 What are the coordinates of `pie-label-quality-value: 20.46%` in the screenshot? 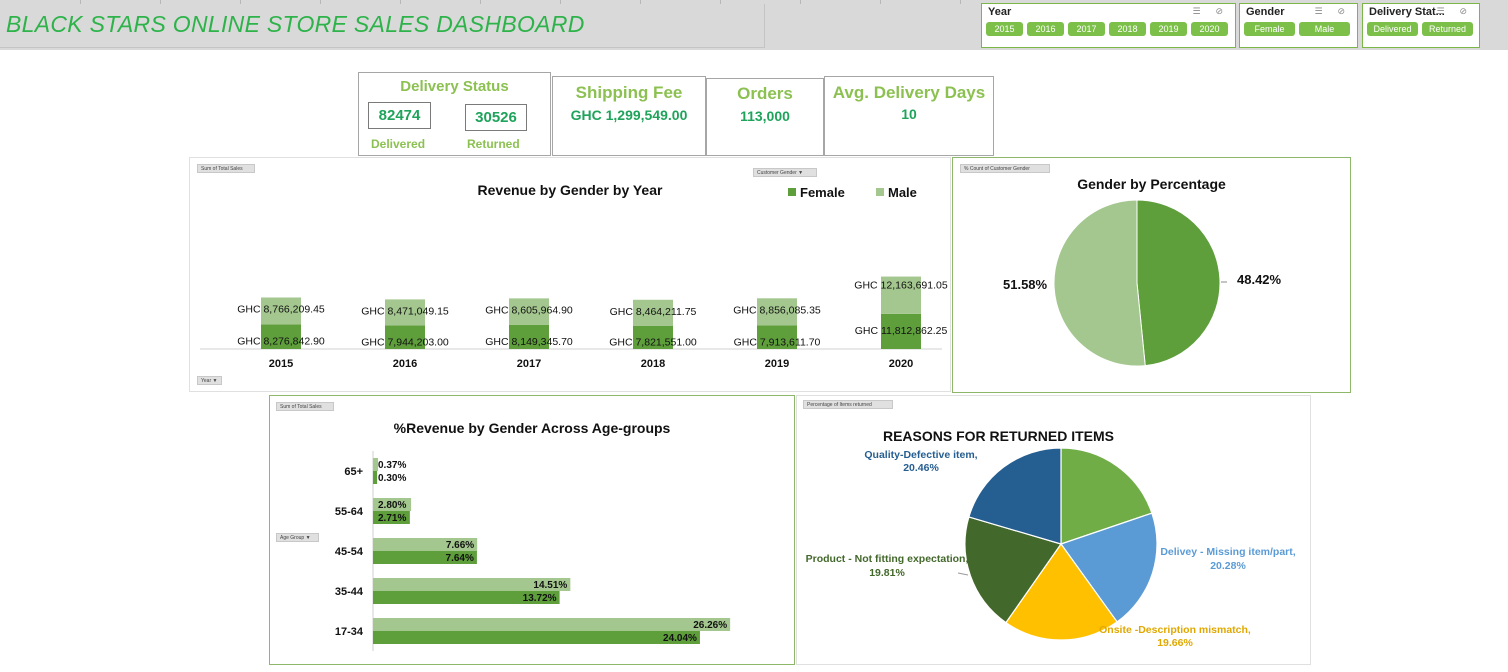 It's located at (921, 468).